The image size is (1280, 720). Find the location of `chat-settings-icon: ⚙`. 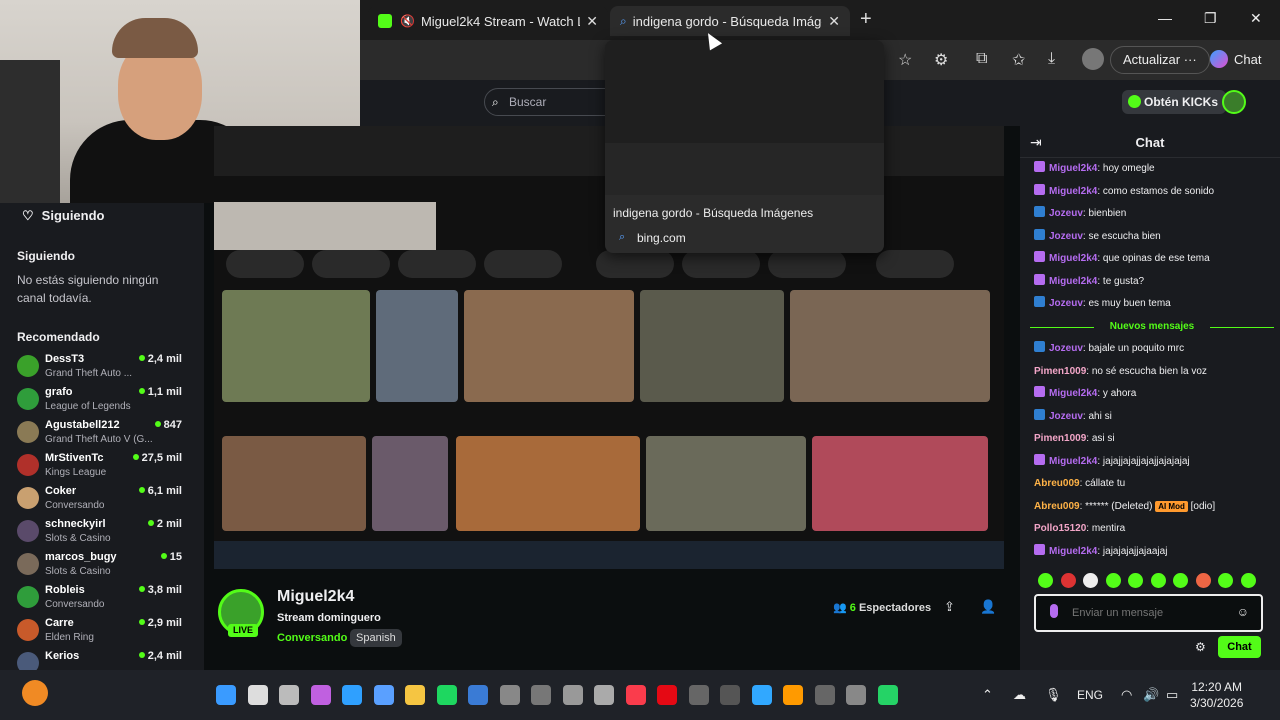

chat-settings-icon: ⚙ is located at coordinates (1200, 647).